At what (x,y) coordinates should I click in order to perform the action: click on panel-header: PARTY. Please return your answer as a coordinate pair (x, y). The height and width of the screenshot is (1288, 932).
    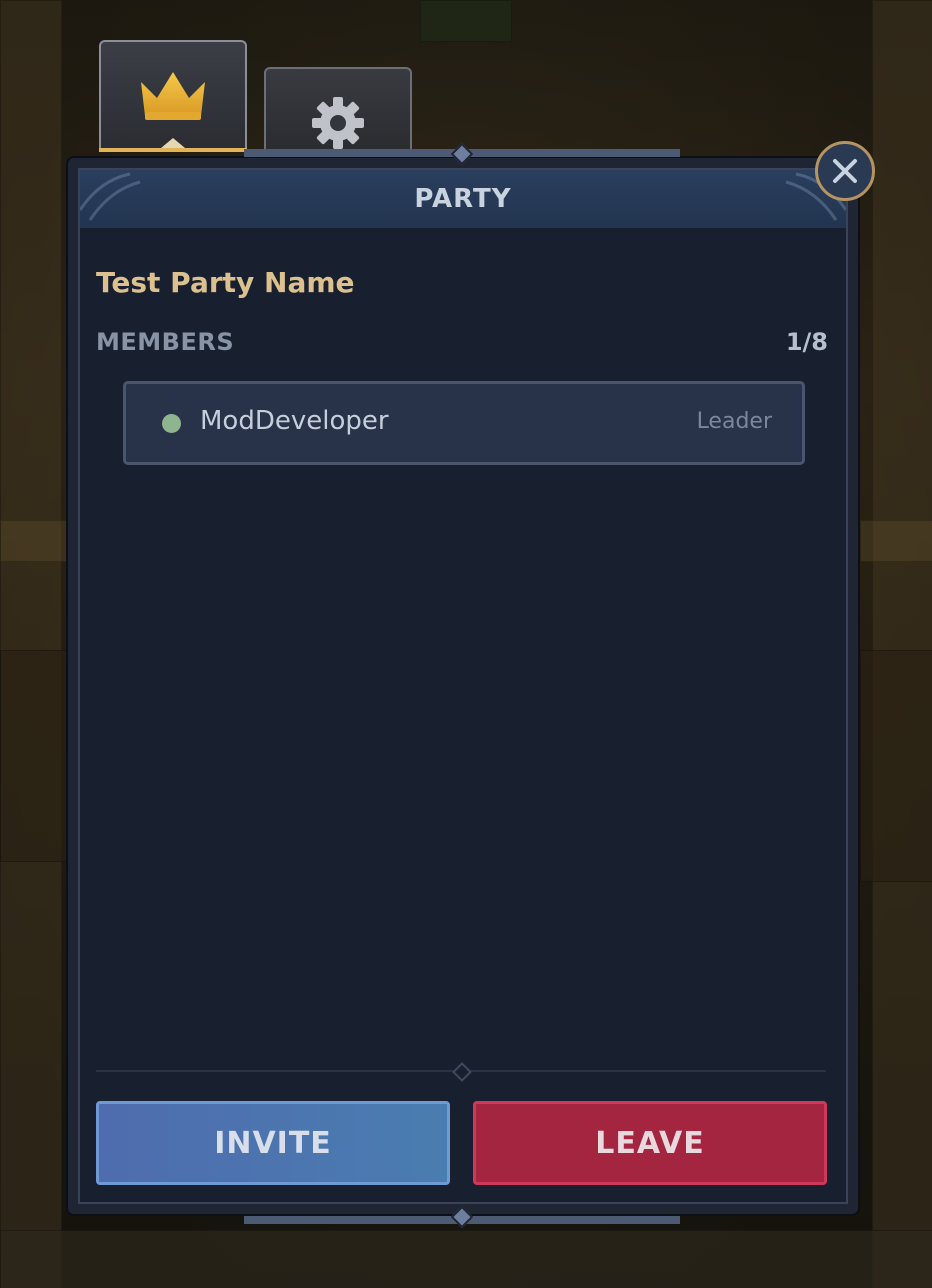
    Looking at the image, I should click on (463, 199).